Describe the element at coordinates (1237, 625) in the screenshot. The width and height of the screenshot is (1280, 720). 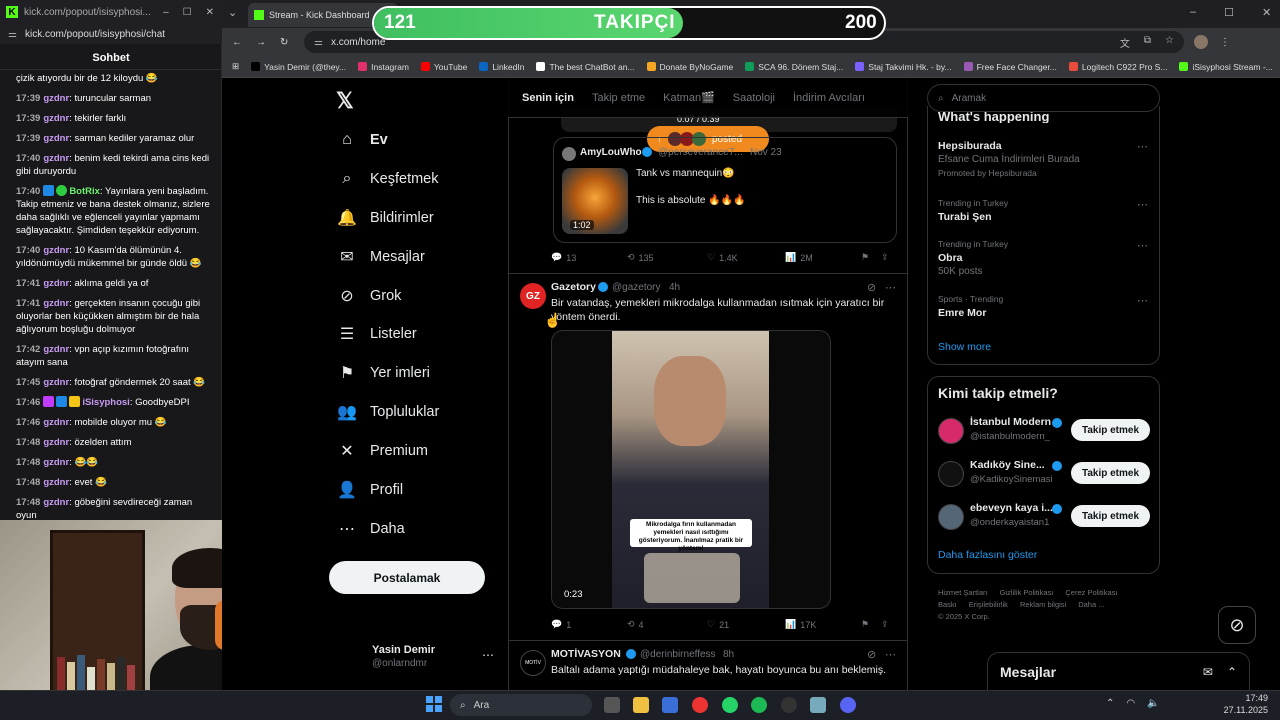
I see `grok-float-icon: ⊘` at that location.